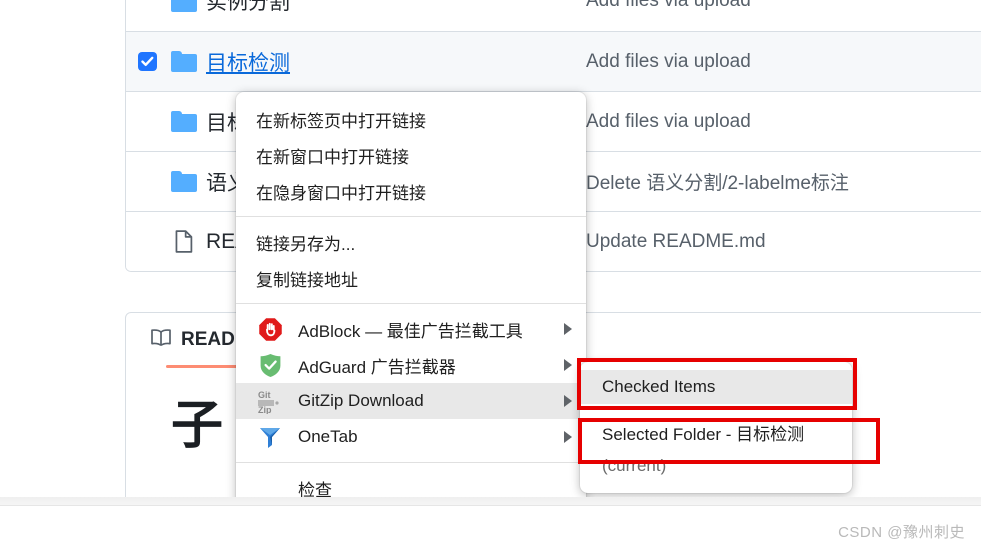 This screenshot has height=549, width=981. I want to click on menu-item-label: AdBlock — 最佳广告拦截工具, so click(410, 331).